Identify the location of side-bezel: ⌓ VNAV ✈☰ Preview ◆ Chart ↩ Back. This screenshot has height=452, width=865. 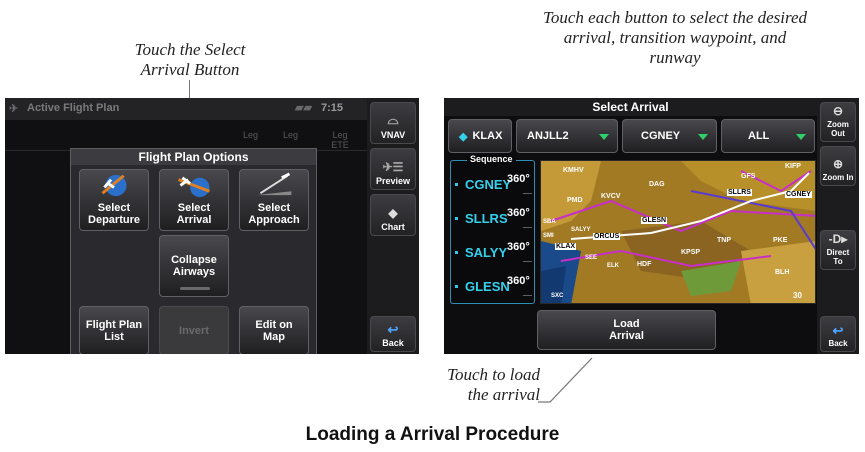
(393, 226).